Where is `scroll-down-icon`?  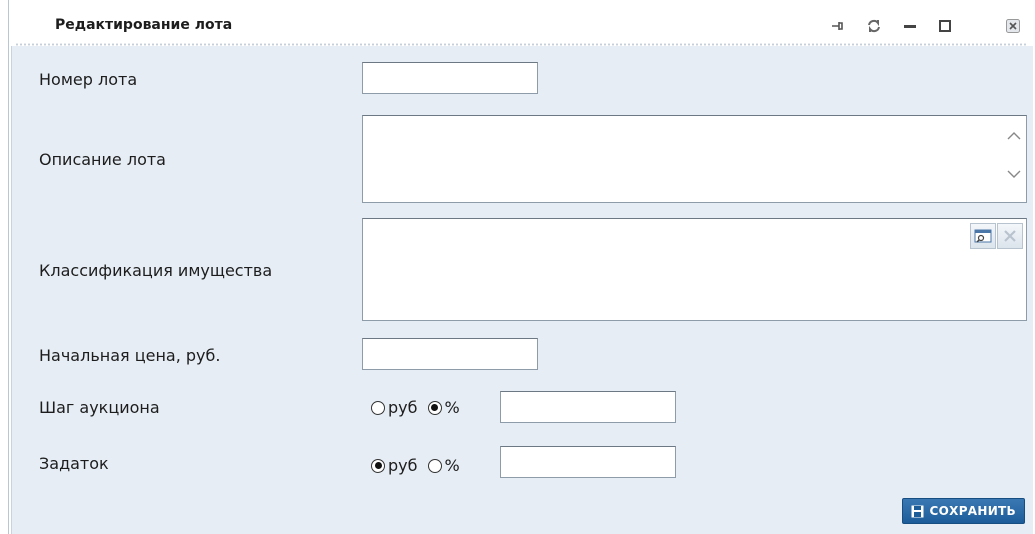 scroll-down-icon is located at coordinates (1014, 174).